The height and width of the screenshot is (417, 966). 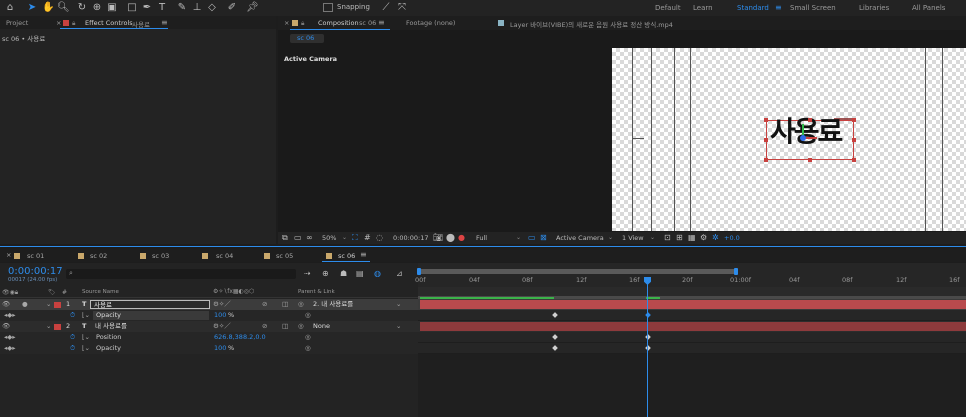 I want to click on type-tool-icon: T, so click(x=162, y=8).